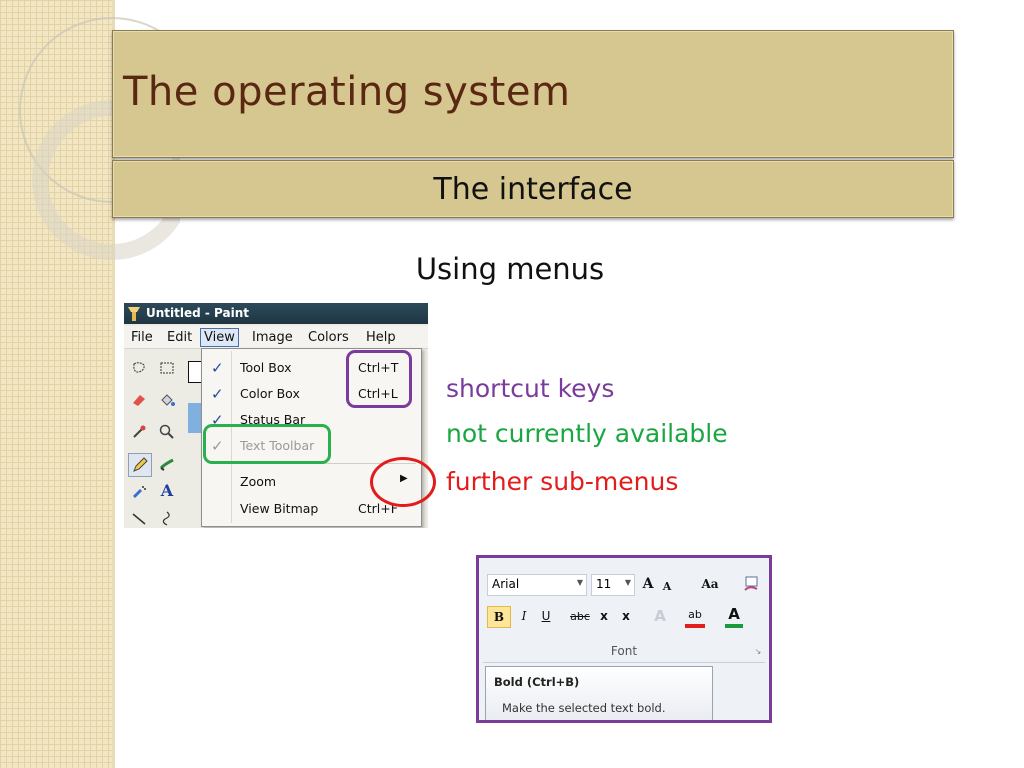 Image resolution: width=1024 pixels, height=768 pixels. Describe the element at coordinates (580, 616) in the screenshot. I see `strikethrough-button: abc` at that location.